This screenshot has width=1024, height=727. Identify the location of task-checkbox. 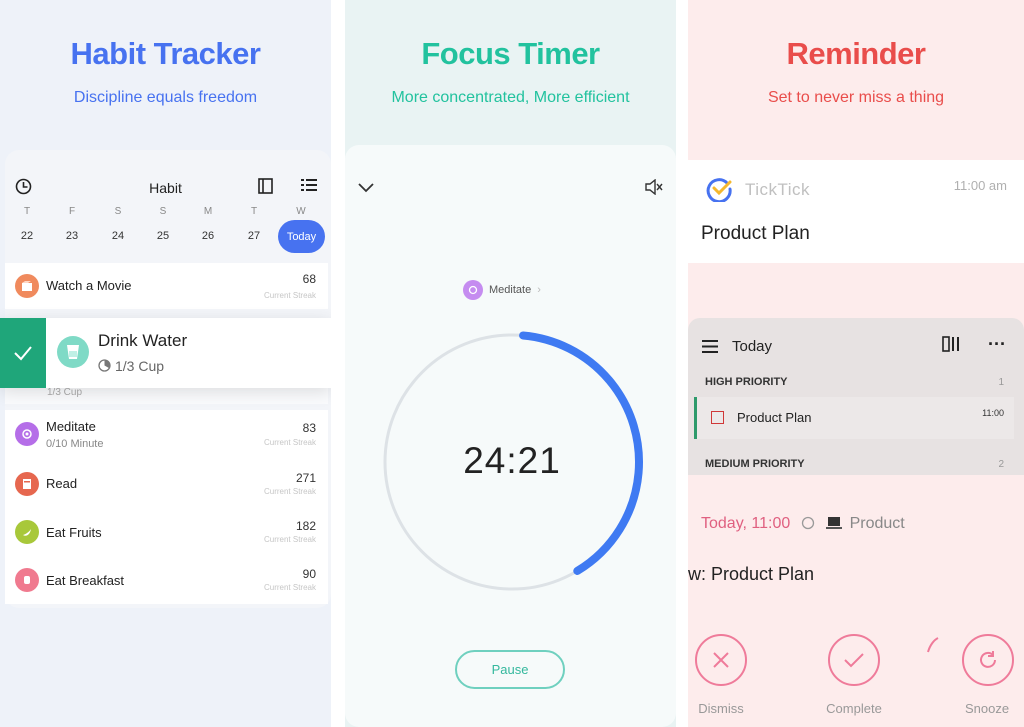
(717, 417).